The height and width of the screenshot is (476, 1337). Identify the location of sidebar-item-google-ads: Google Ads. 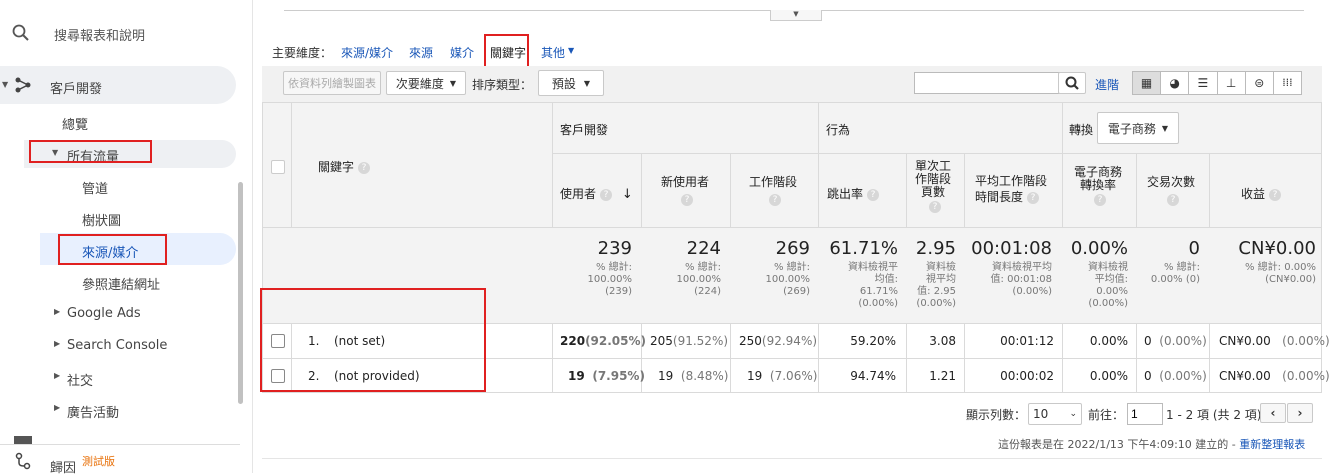
(104, 313).